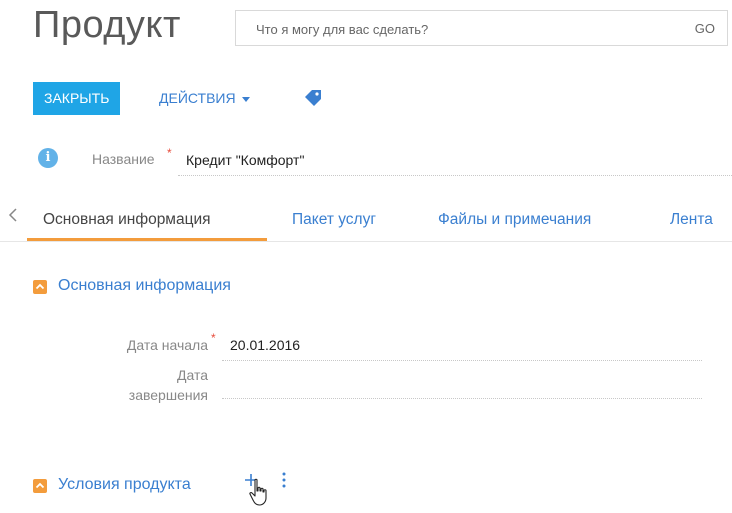 Image resolution: width=732 pixels, height=513 pixels. What do you see at coordinates (48, 158) in the screenshot?
I see `info-icon: i` at bounding box center [48, 158].